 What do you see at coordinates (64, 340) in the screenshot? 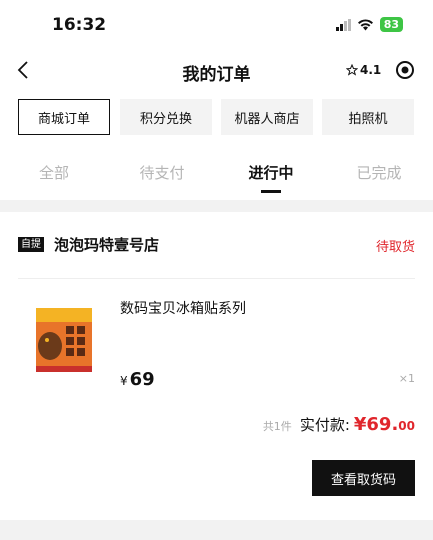
I see `product-image` at bounding box center [64, 340].